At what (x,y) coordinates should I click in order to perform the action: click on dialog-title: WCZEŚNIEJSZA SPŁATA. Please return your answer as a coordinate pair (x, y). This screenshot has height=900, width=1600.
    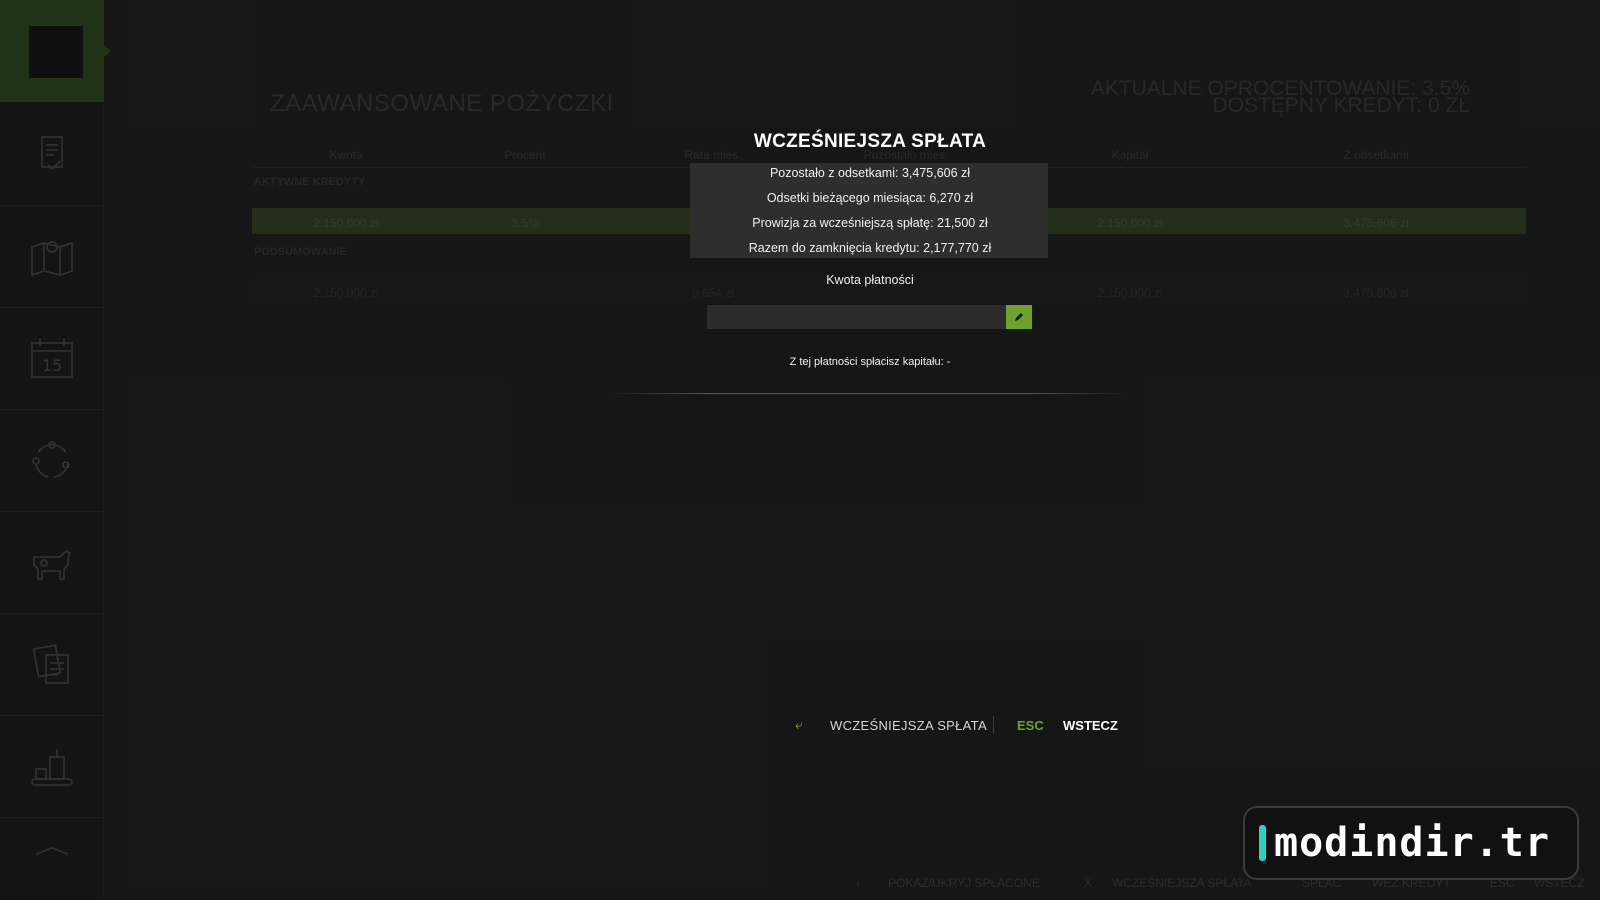
    Looking at the image, I should click on (870, 141).